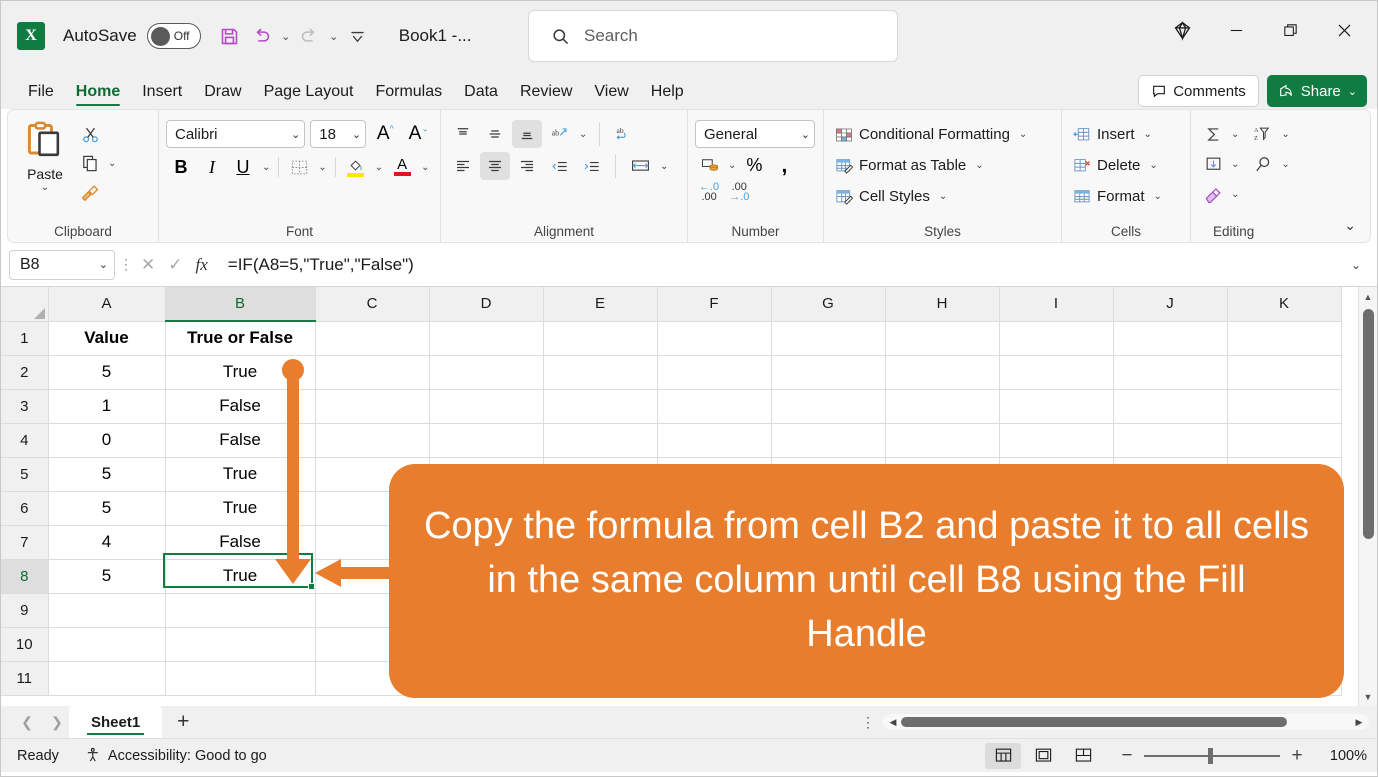 The width and height of the screenshot is (1378, 777). Describe the element at coordinates (25, 372) in the screenshot. I see `row-header-2: 2` at that location.